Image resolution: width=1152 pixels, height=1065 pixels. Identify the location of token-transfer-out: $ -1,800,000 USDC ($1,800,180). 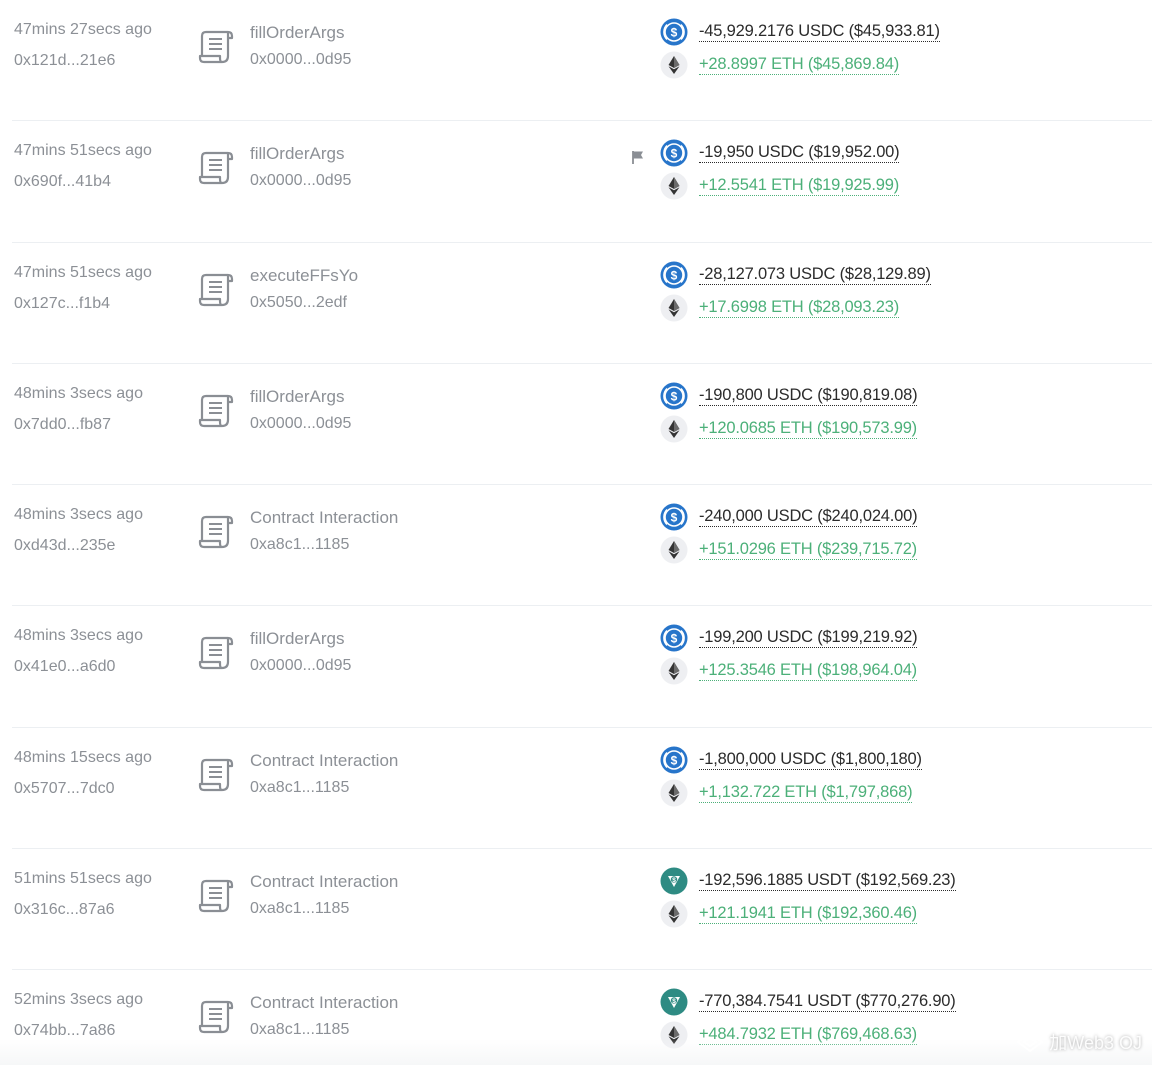
(791, 760).